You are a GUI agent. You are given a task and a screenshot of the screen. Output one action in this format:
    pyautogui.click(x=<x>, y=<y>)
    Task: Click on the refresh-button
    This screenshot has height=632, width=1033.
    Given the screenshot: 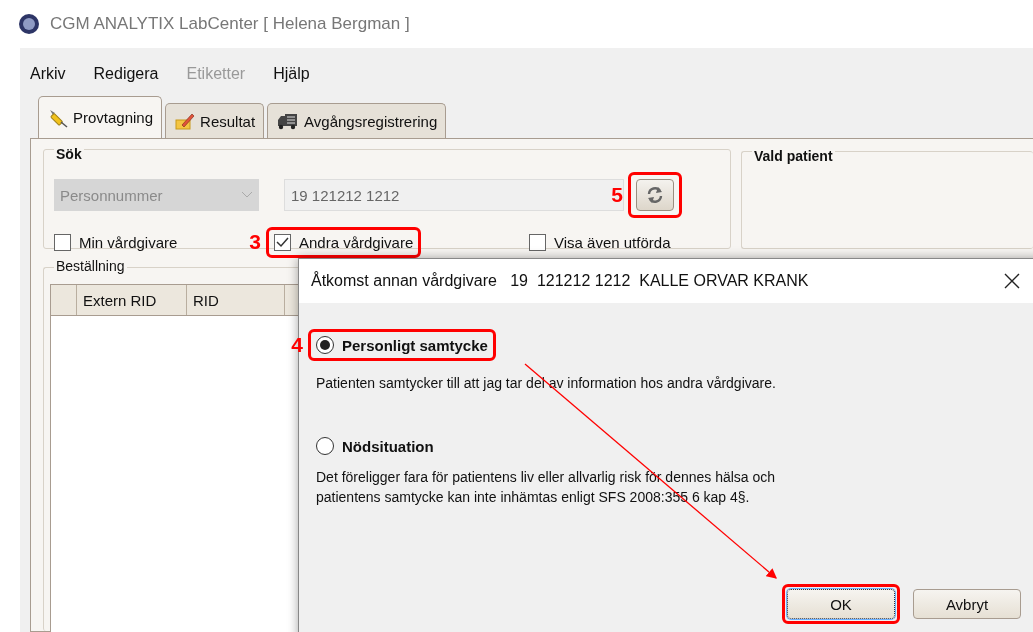 What is the action you would take?
    pyautogui.click(x=655, y=195)
    